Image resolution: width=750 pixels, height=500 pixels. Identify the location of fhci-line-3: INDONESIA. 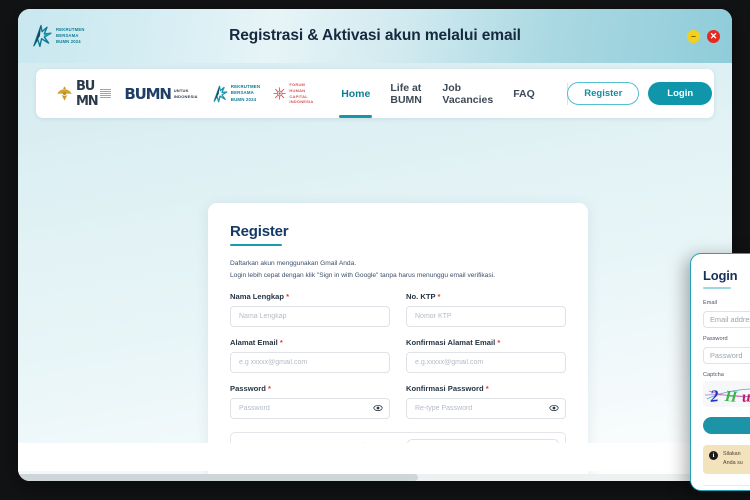
(301, 102).